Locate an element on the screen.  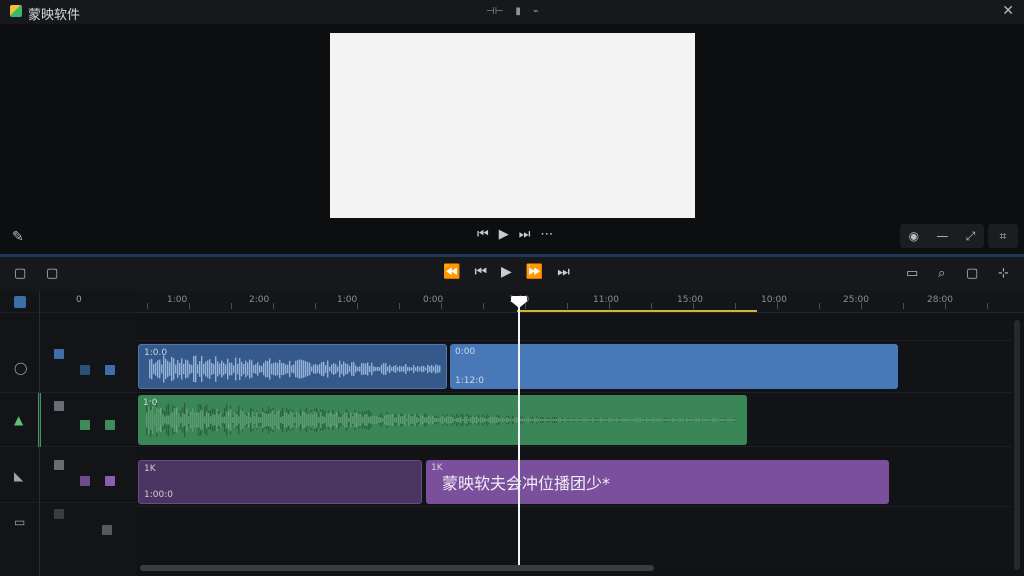
audio-clip: 1:0 is located at coordinates (442, 420).